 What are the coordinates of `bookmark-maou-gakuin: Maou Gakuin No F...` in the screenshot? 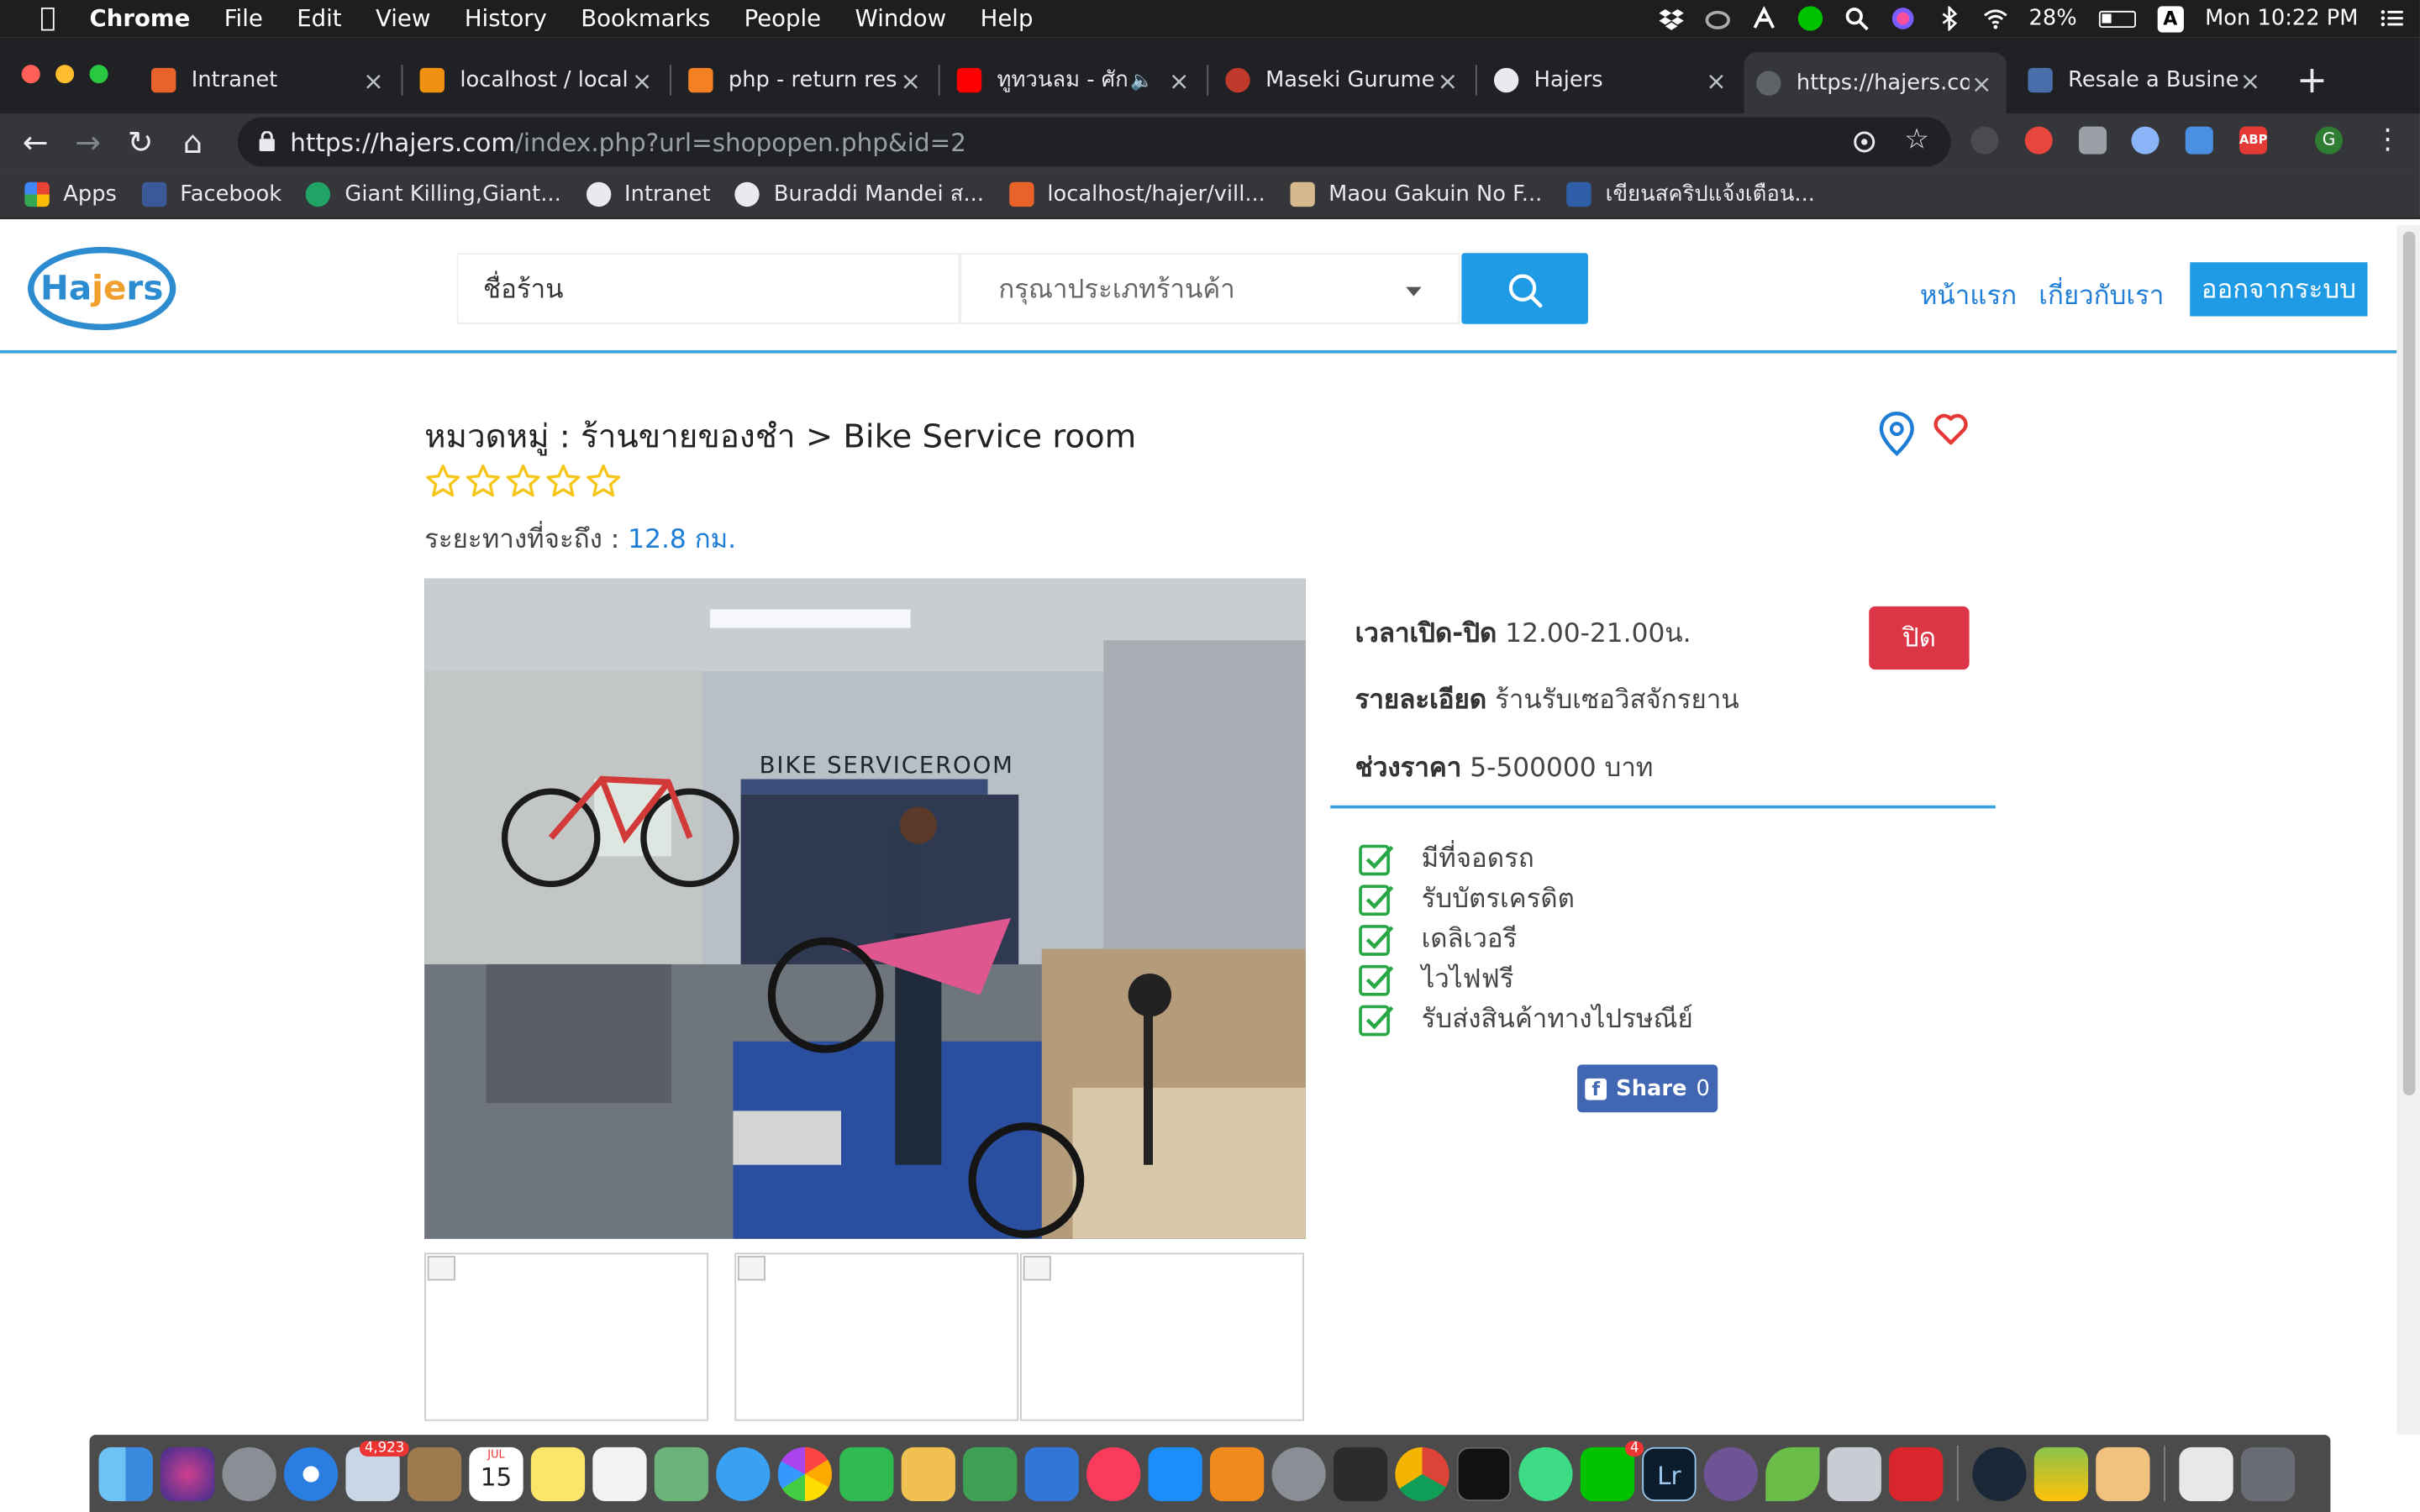 It's located at (1416, 194).